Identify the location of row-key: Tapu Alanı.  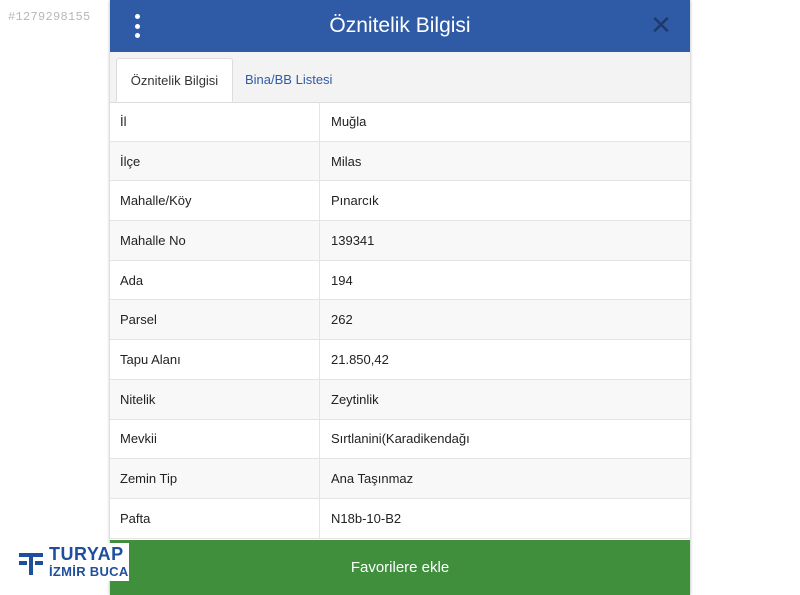
(215, 359).